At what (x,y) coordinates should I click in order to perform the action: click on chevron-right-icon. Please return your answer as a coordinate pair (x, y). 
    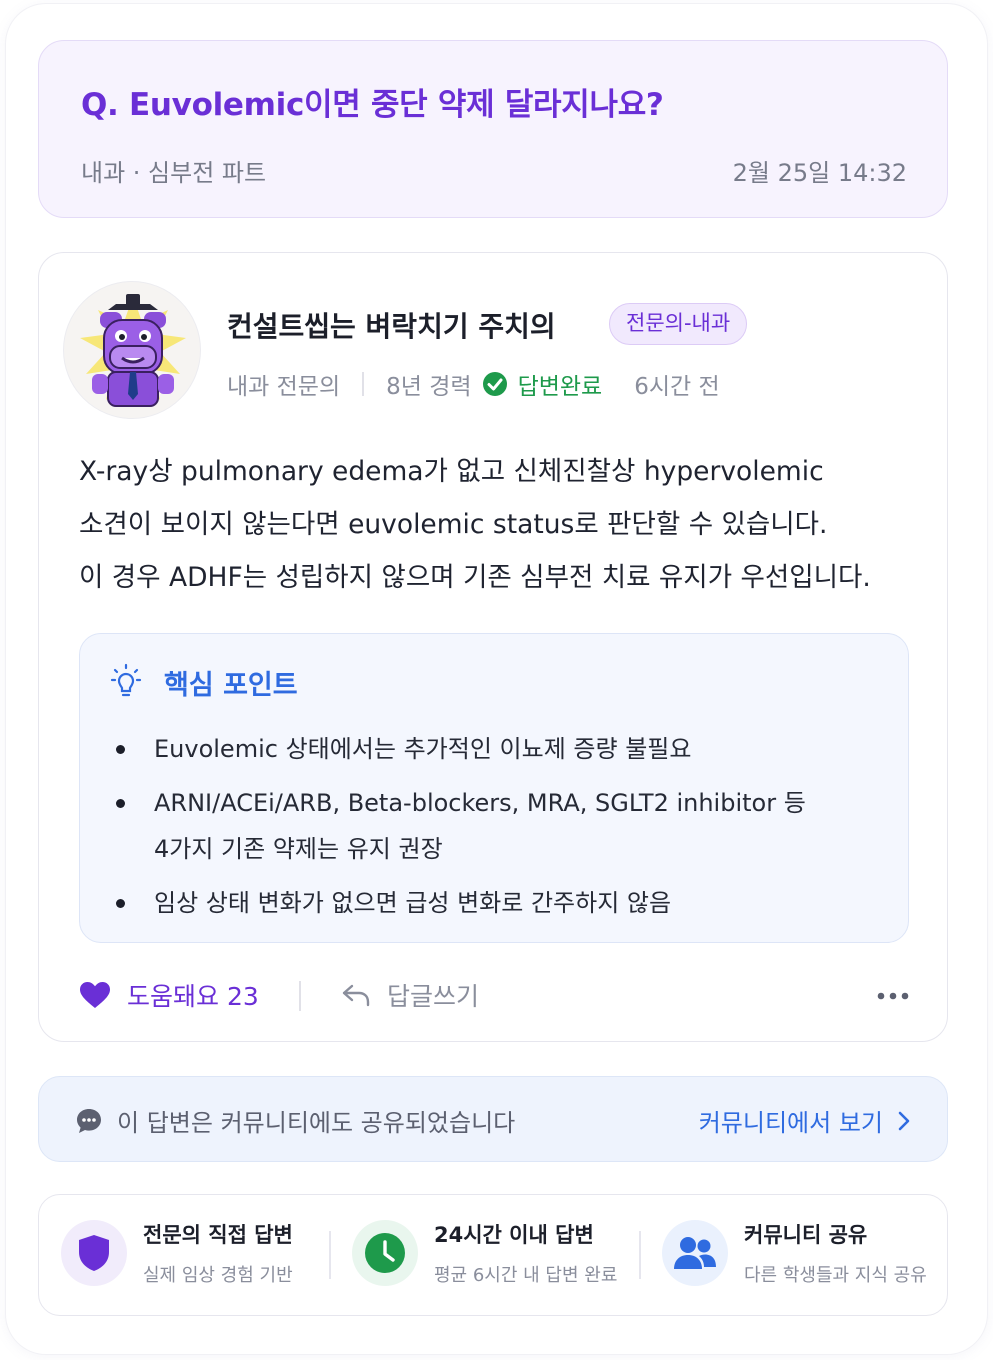
    Looking at the image, I should click on (904, 1120).